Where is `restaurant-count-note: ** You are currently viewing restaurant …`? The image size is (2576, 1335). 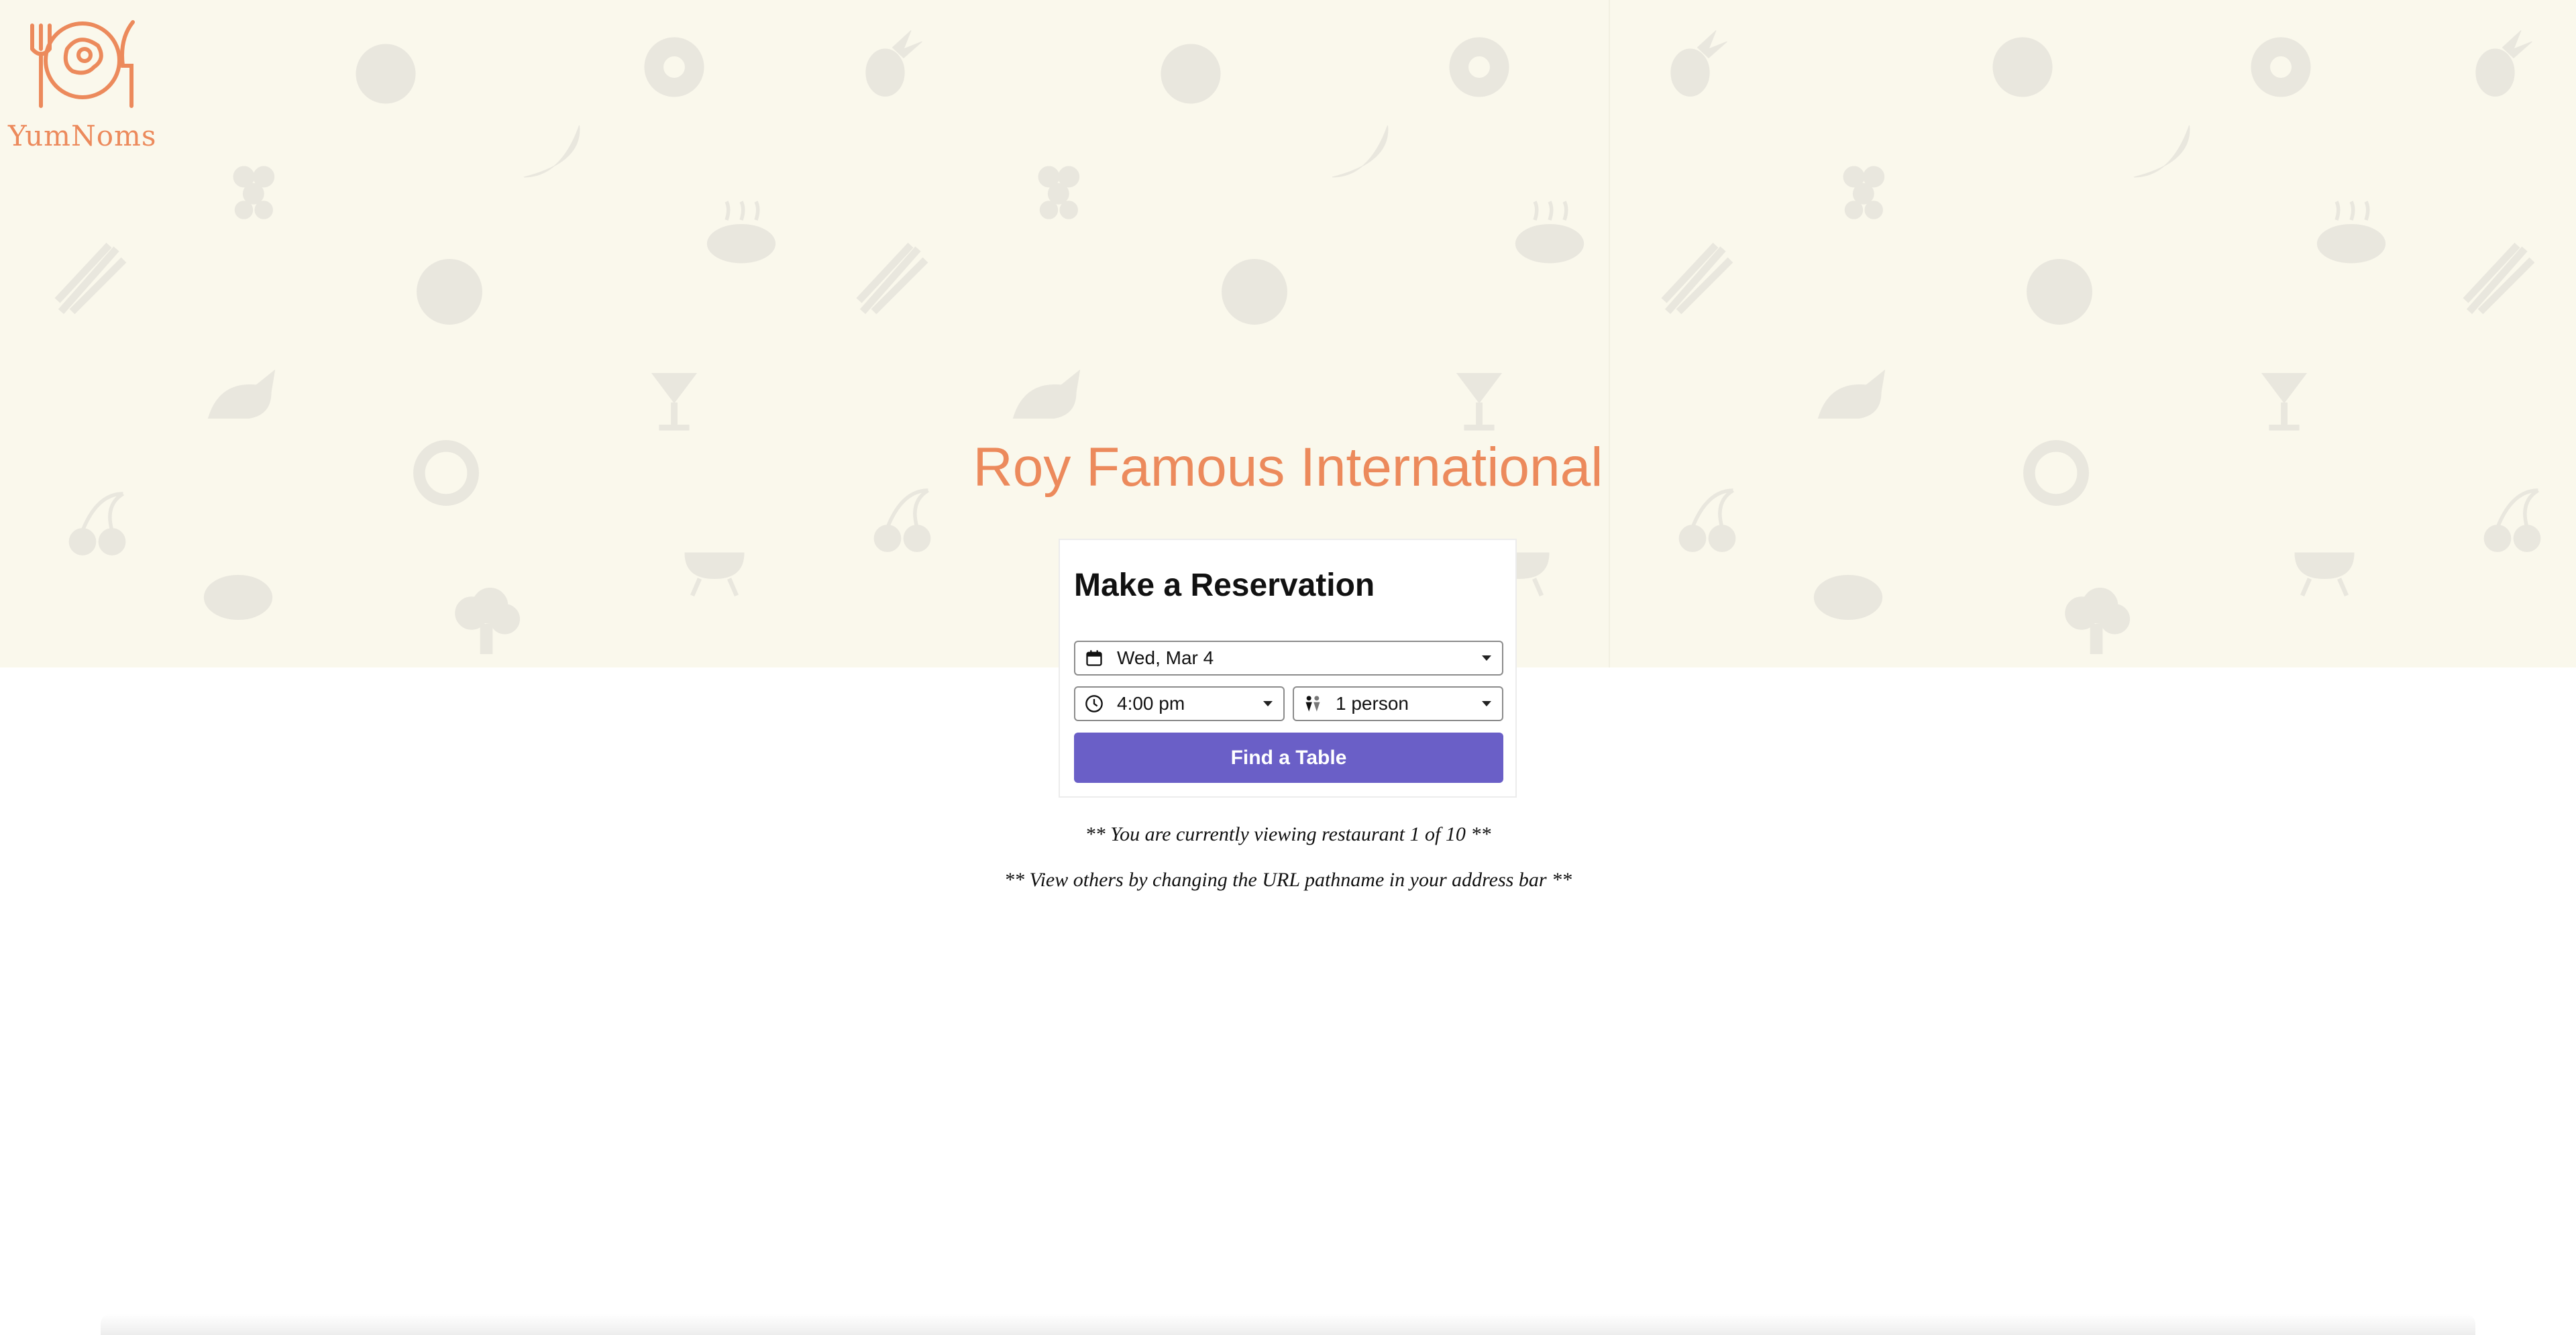 restaurant-count-note: ** You are currently viewing restaurant … is located at coordinates (1288, 834).